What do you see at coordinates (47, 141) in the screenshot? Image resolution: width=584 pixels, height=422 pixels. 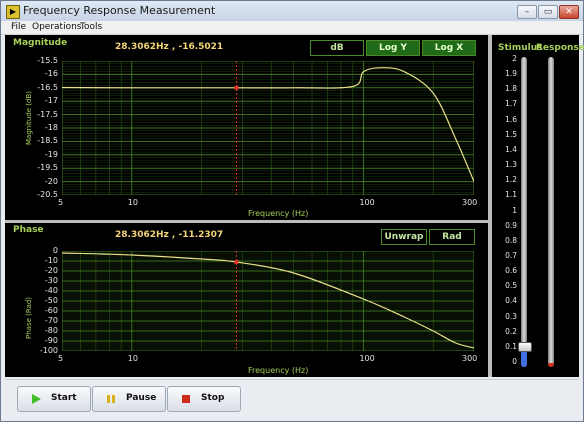 I see `magnitude-y-tick-label: -18.5` at bounding box center [47, 141].